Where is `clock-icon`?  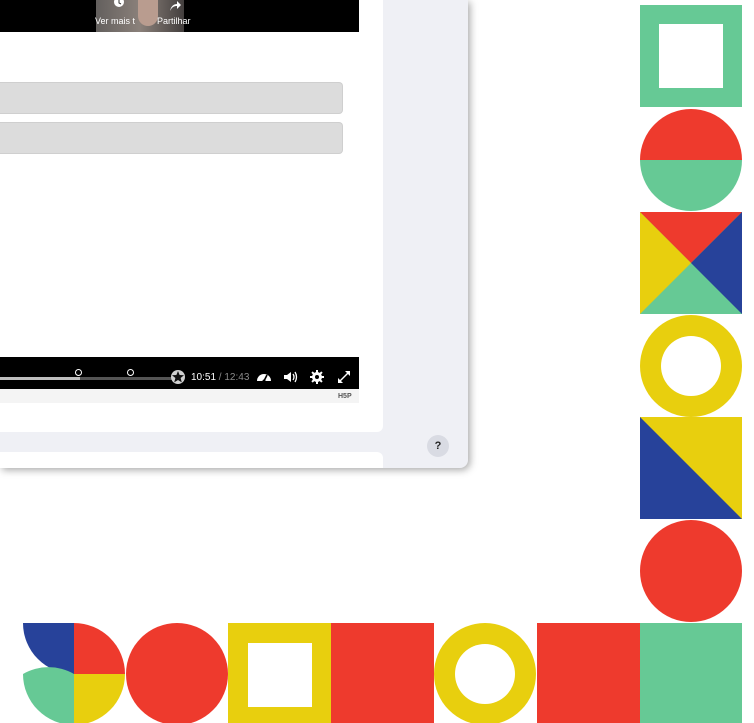 clock-icon is located at coordinates (119, 5).